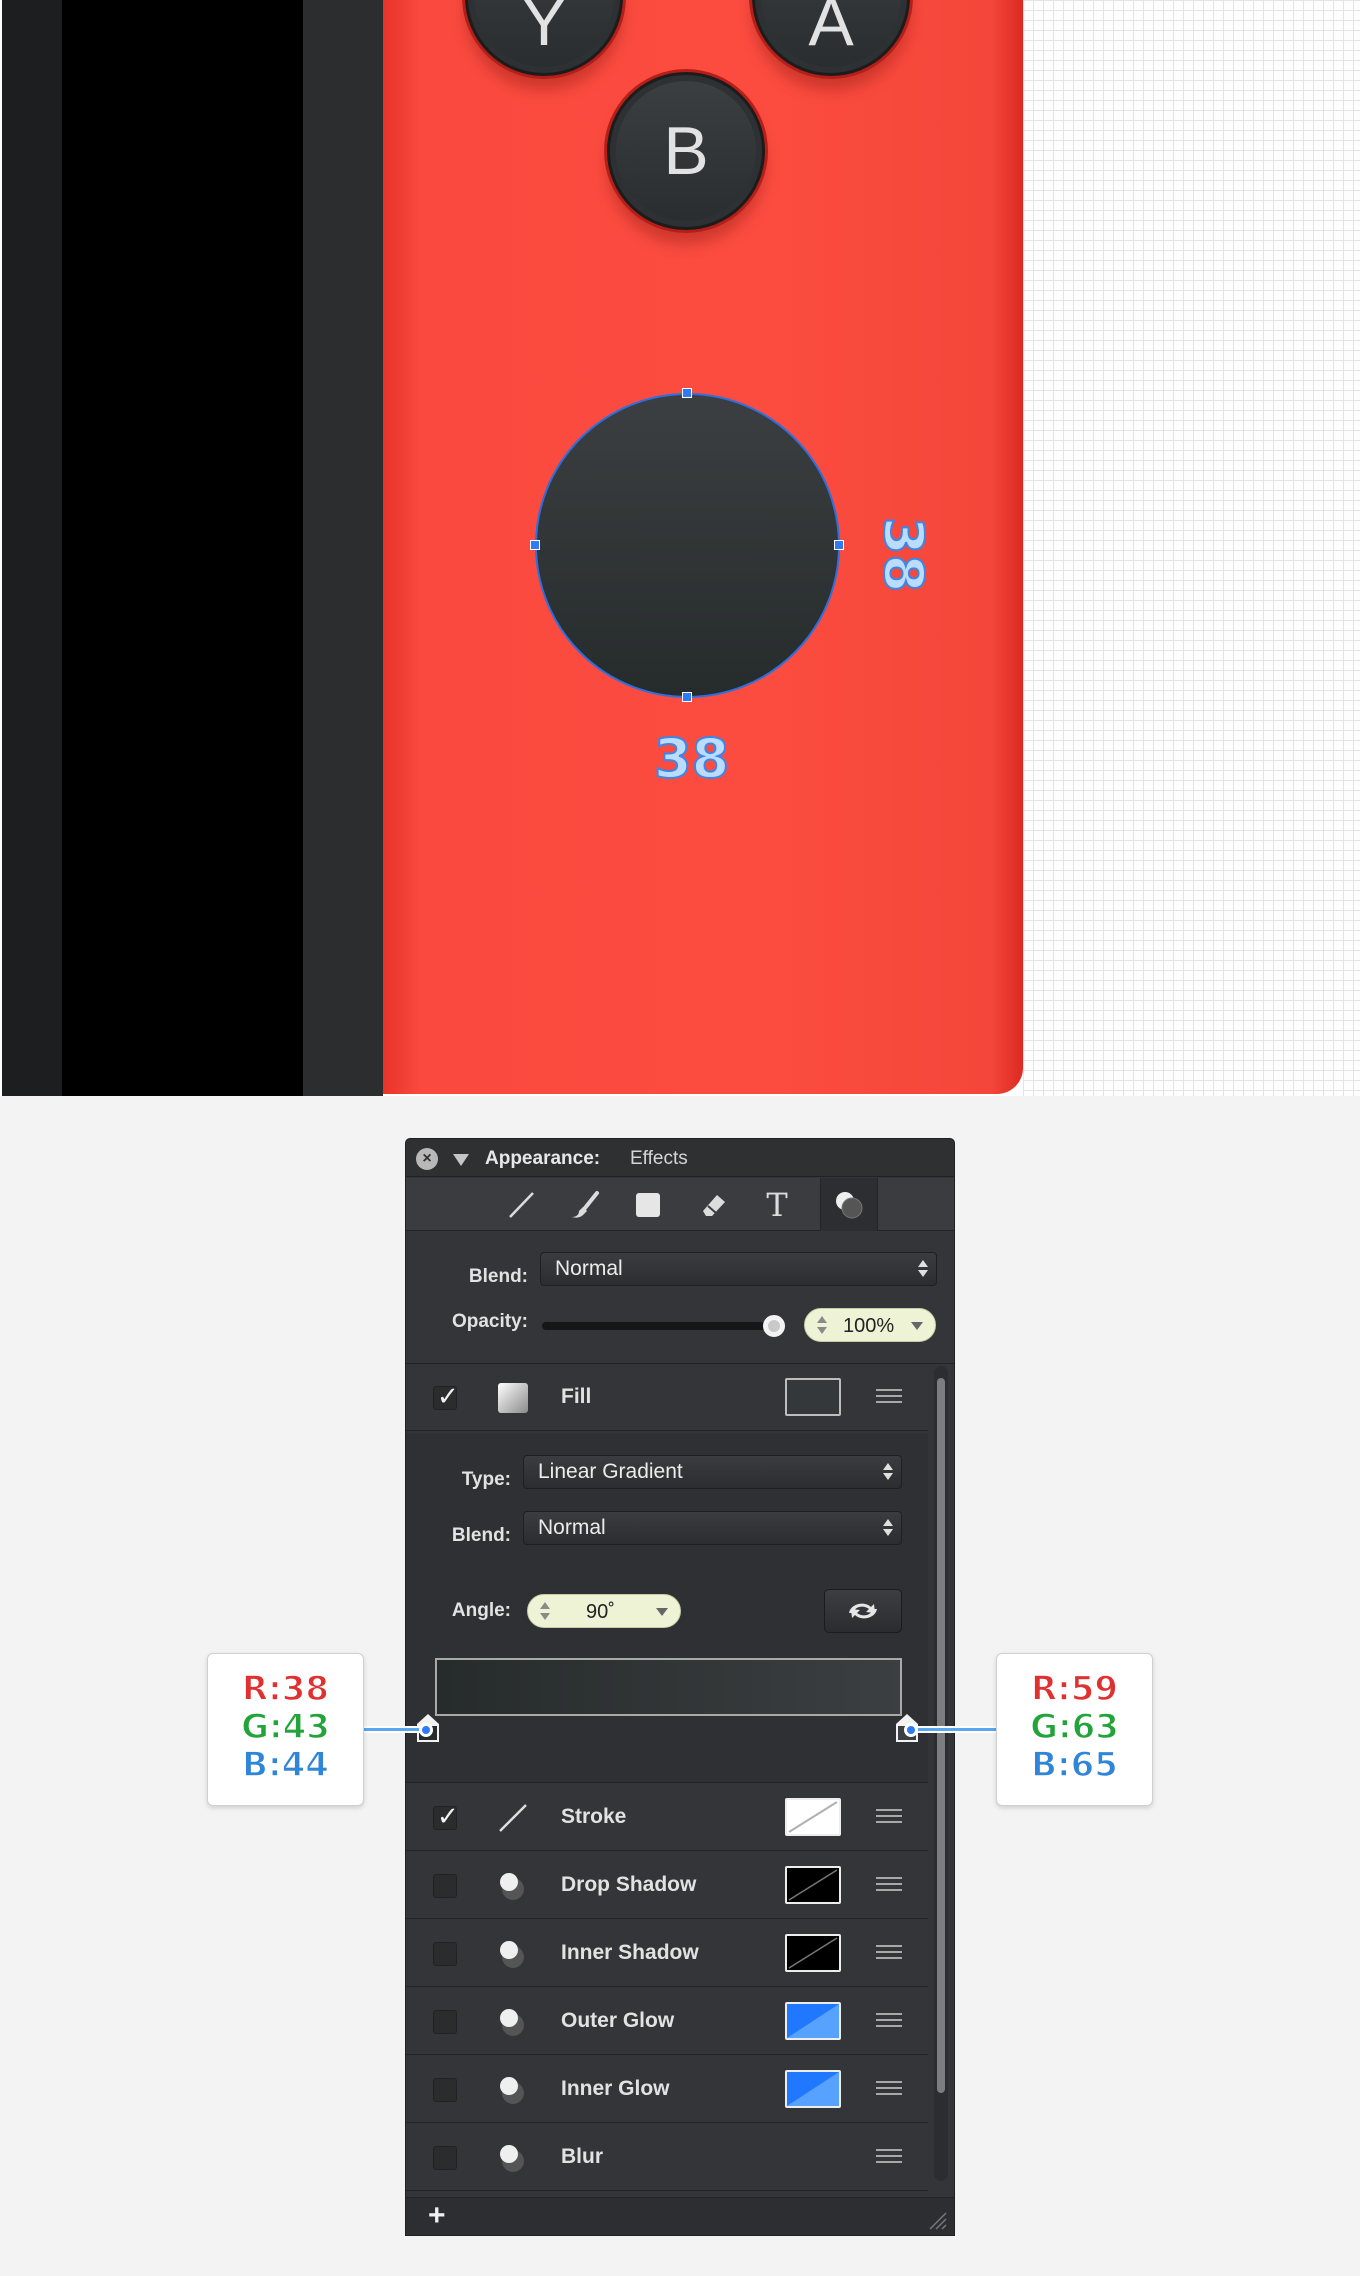 This screenshot has height=2276, width=1360. What do you see at coordinates (535, 545) in the screenshot?
I see `resize-handle-left` at bounding box center [535, 545].